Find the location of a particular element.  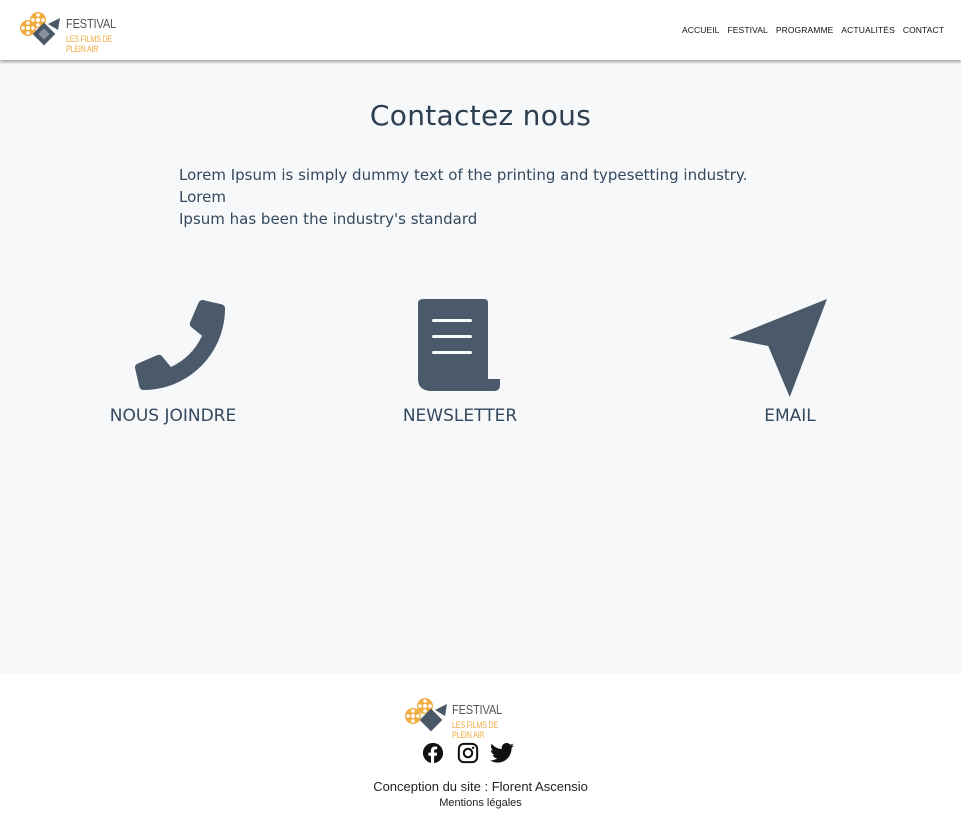

contact-card-email: EMAIL is located at coordinates (790, 364).